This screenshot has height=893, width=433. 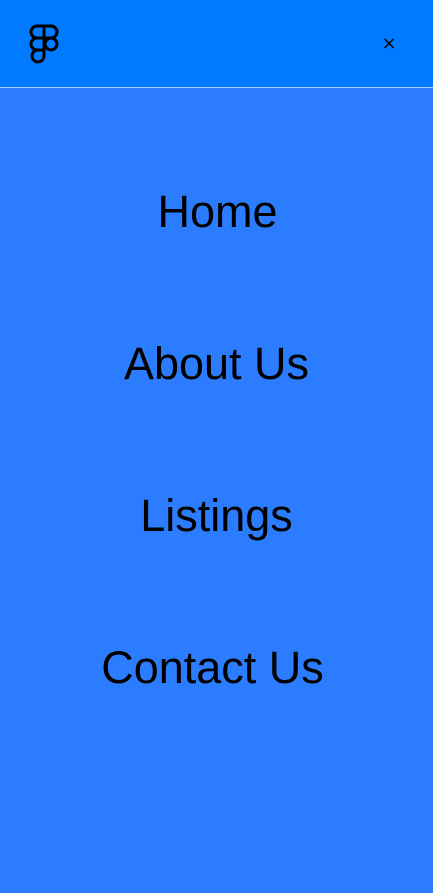 I want to click on close-menu-button: ×, so click(x=389, y=43).